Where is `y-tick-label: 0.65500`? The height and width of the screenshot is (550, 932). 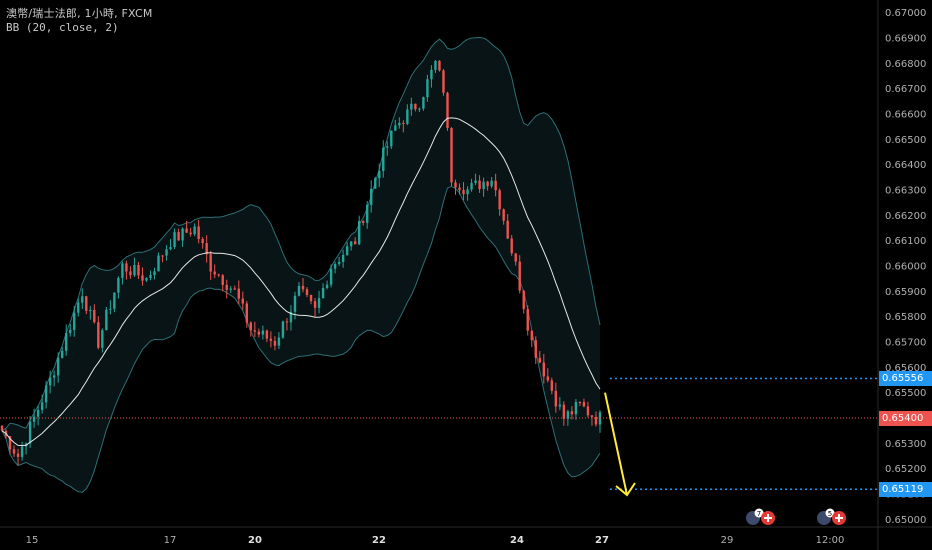
y-tick-label: 0.65500 is located at coordinates (905, 393).